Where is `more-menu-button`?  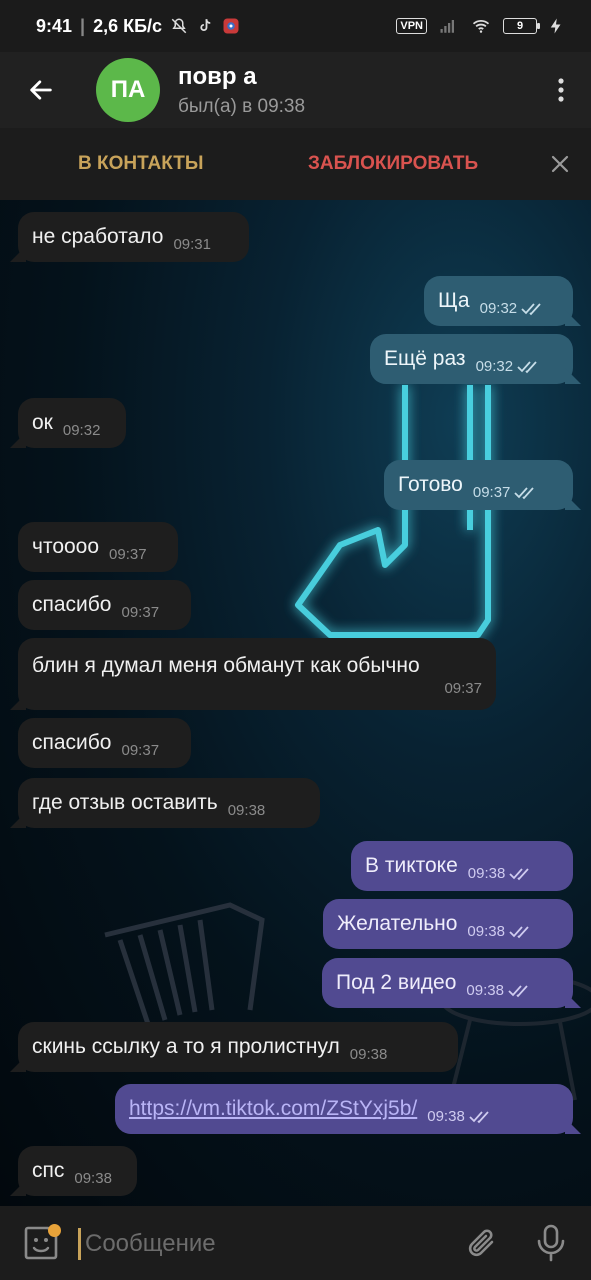 more-menu-button is located at coordinates (561, 90).